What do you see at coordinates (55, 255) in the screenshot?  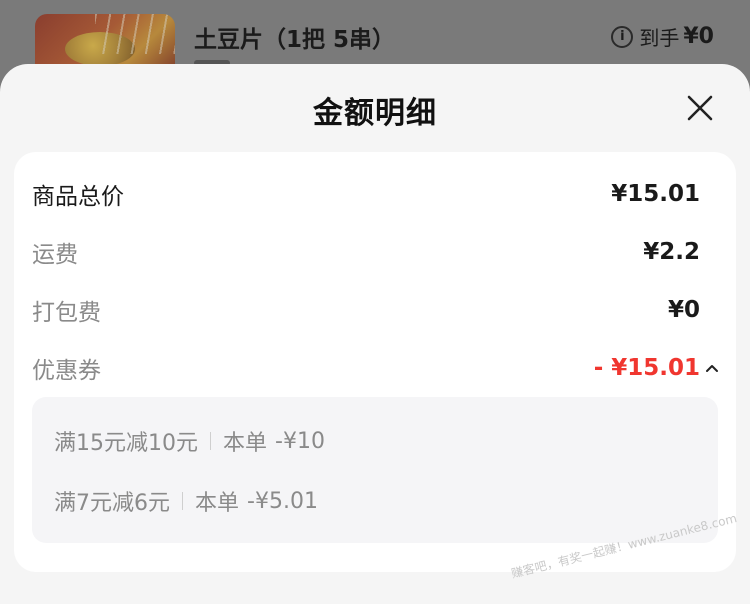 I see `shipping-label: 运费` at bounding box center [55, 255].